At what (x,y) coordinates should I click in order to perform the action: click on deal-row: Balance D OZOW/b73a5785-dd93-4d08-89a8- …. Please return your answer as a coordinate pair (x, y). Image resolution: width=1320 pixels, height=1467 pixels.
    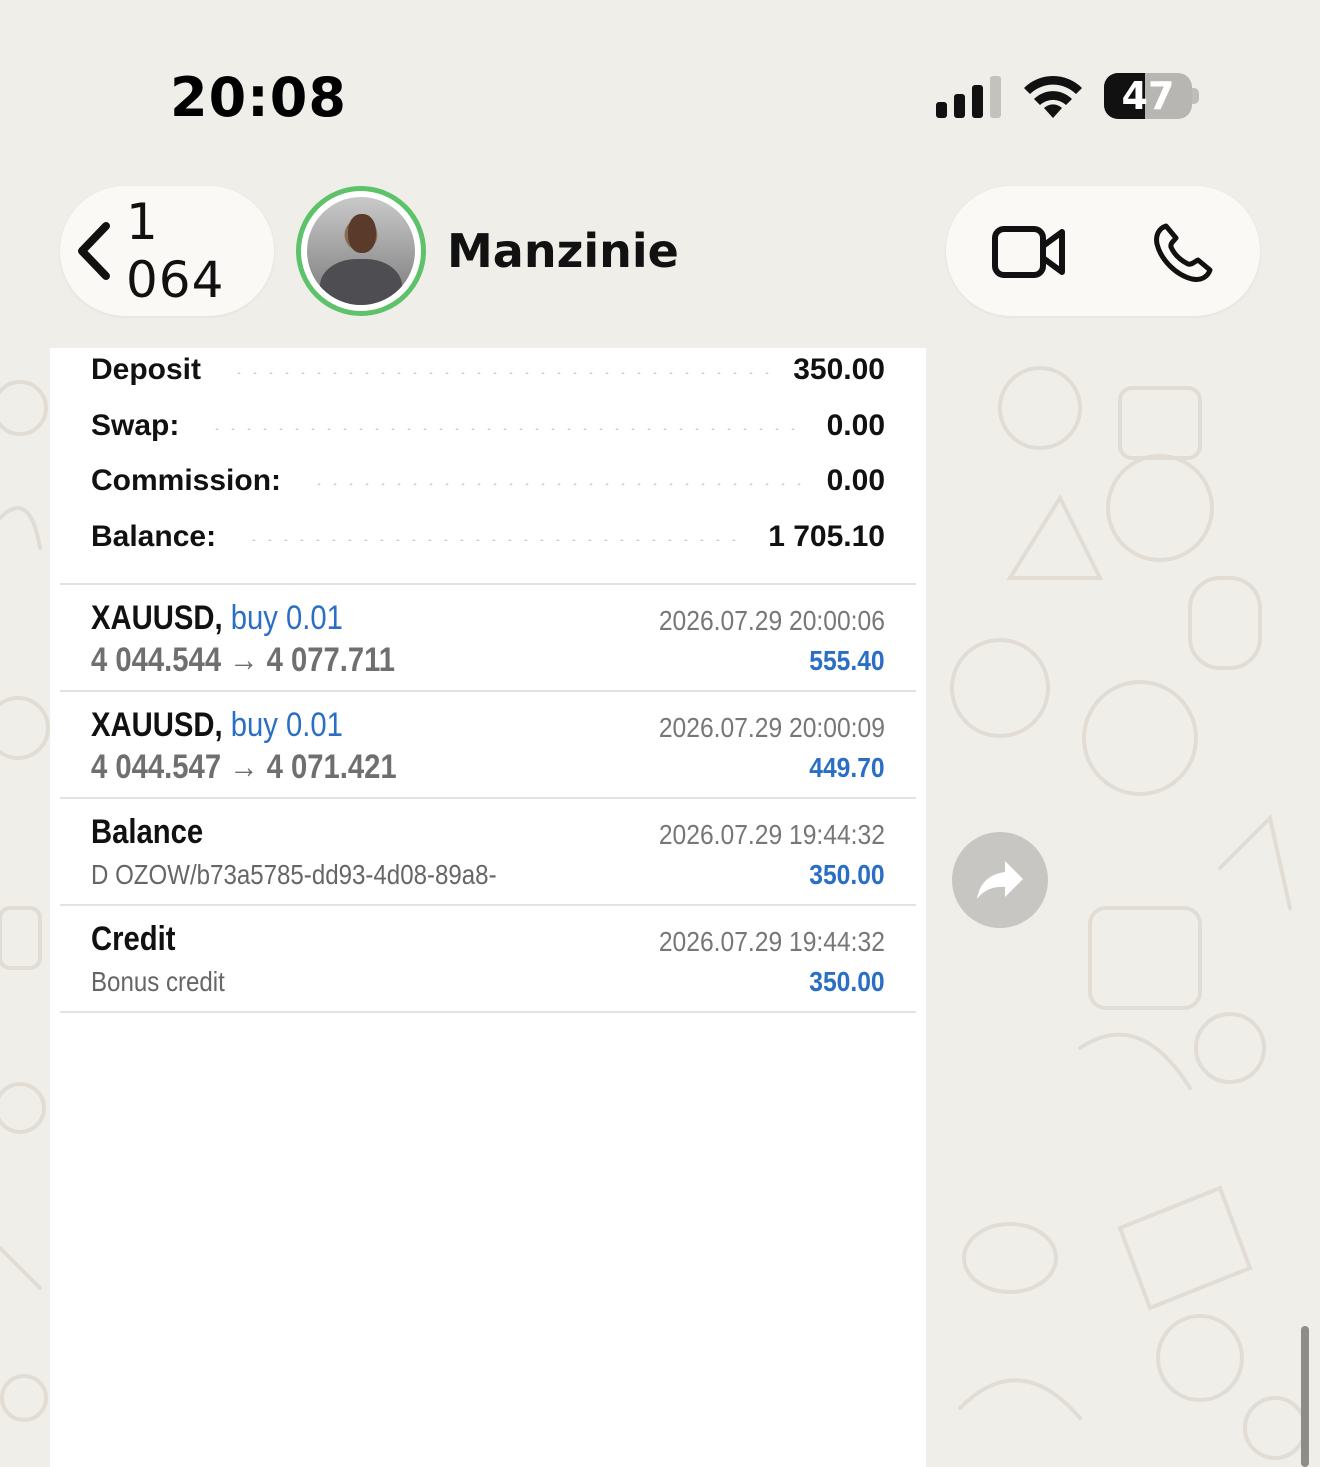
    Looking at the image, I should click on (488, 852).